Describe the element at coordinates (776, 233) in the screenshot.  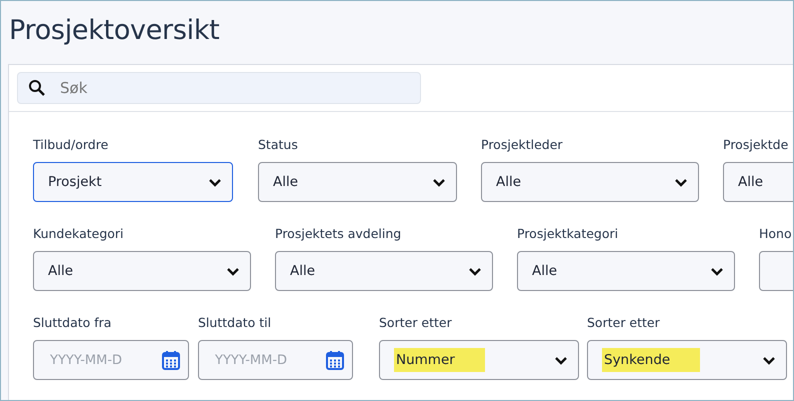
I see `field-label: Hono` at that location.